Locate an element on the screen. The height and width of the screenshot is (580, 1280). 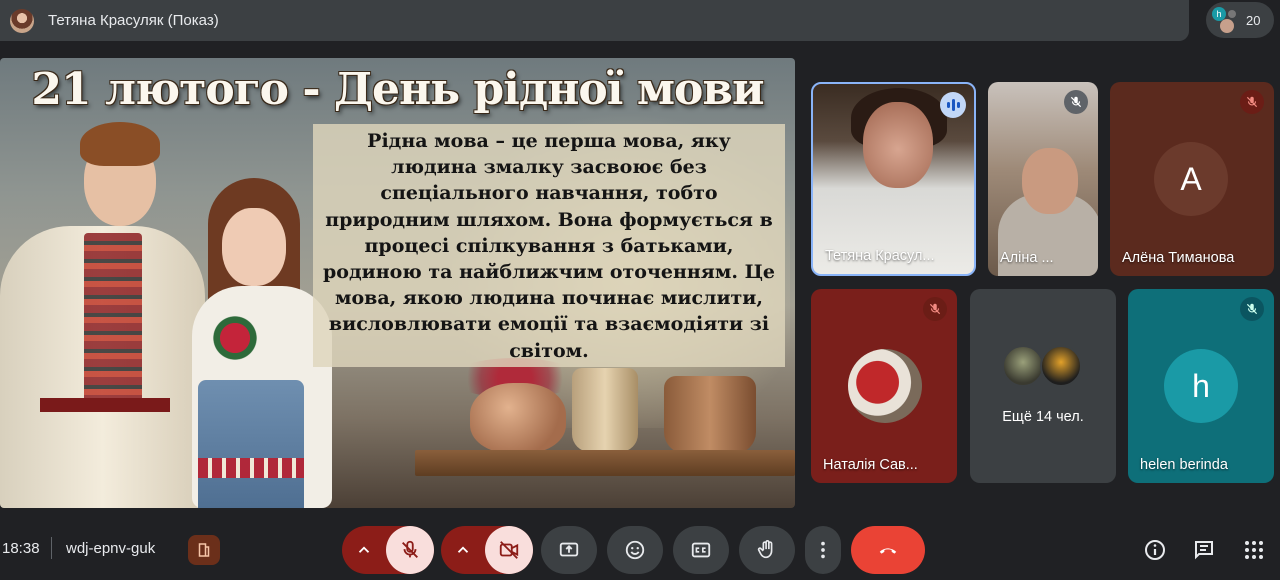
more-participants-tile: Ещё 14 чел. is located at coordinates (1043, 386).